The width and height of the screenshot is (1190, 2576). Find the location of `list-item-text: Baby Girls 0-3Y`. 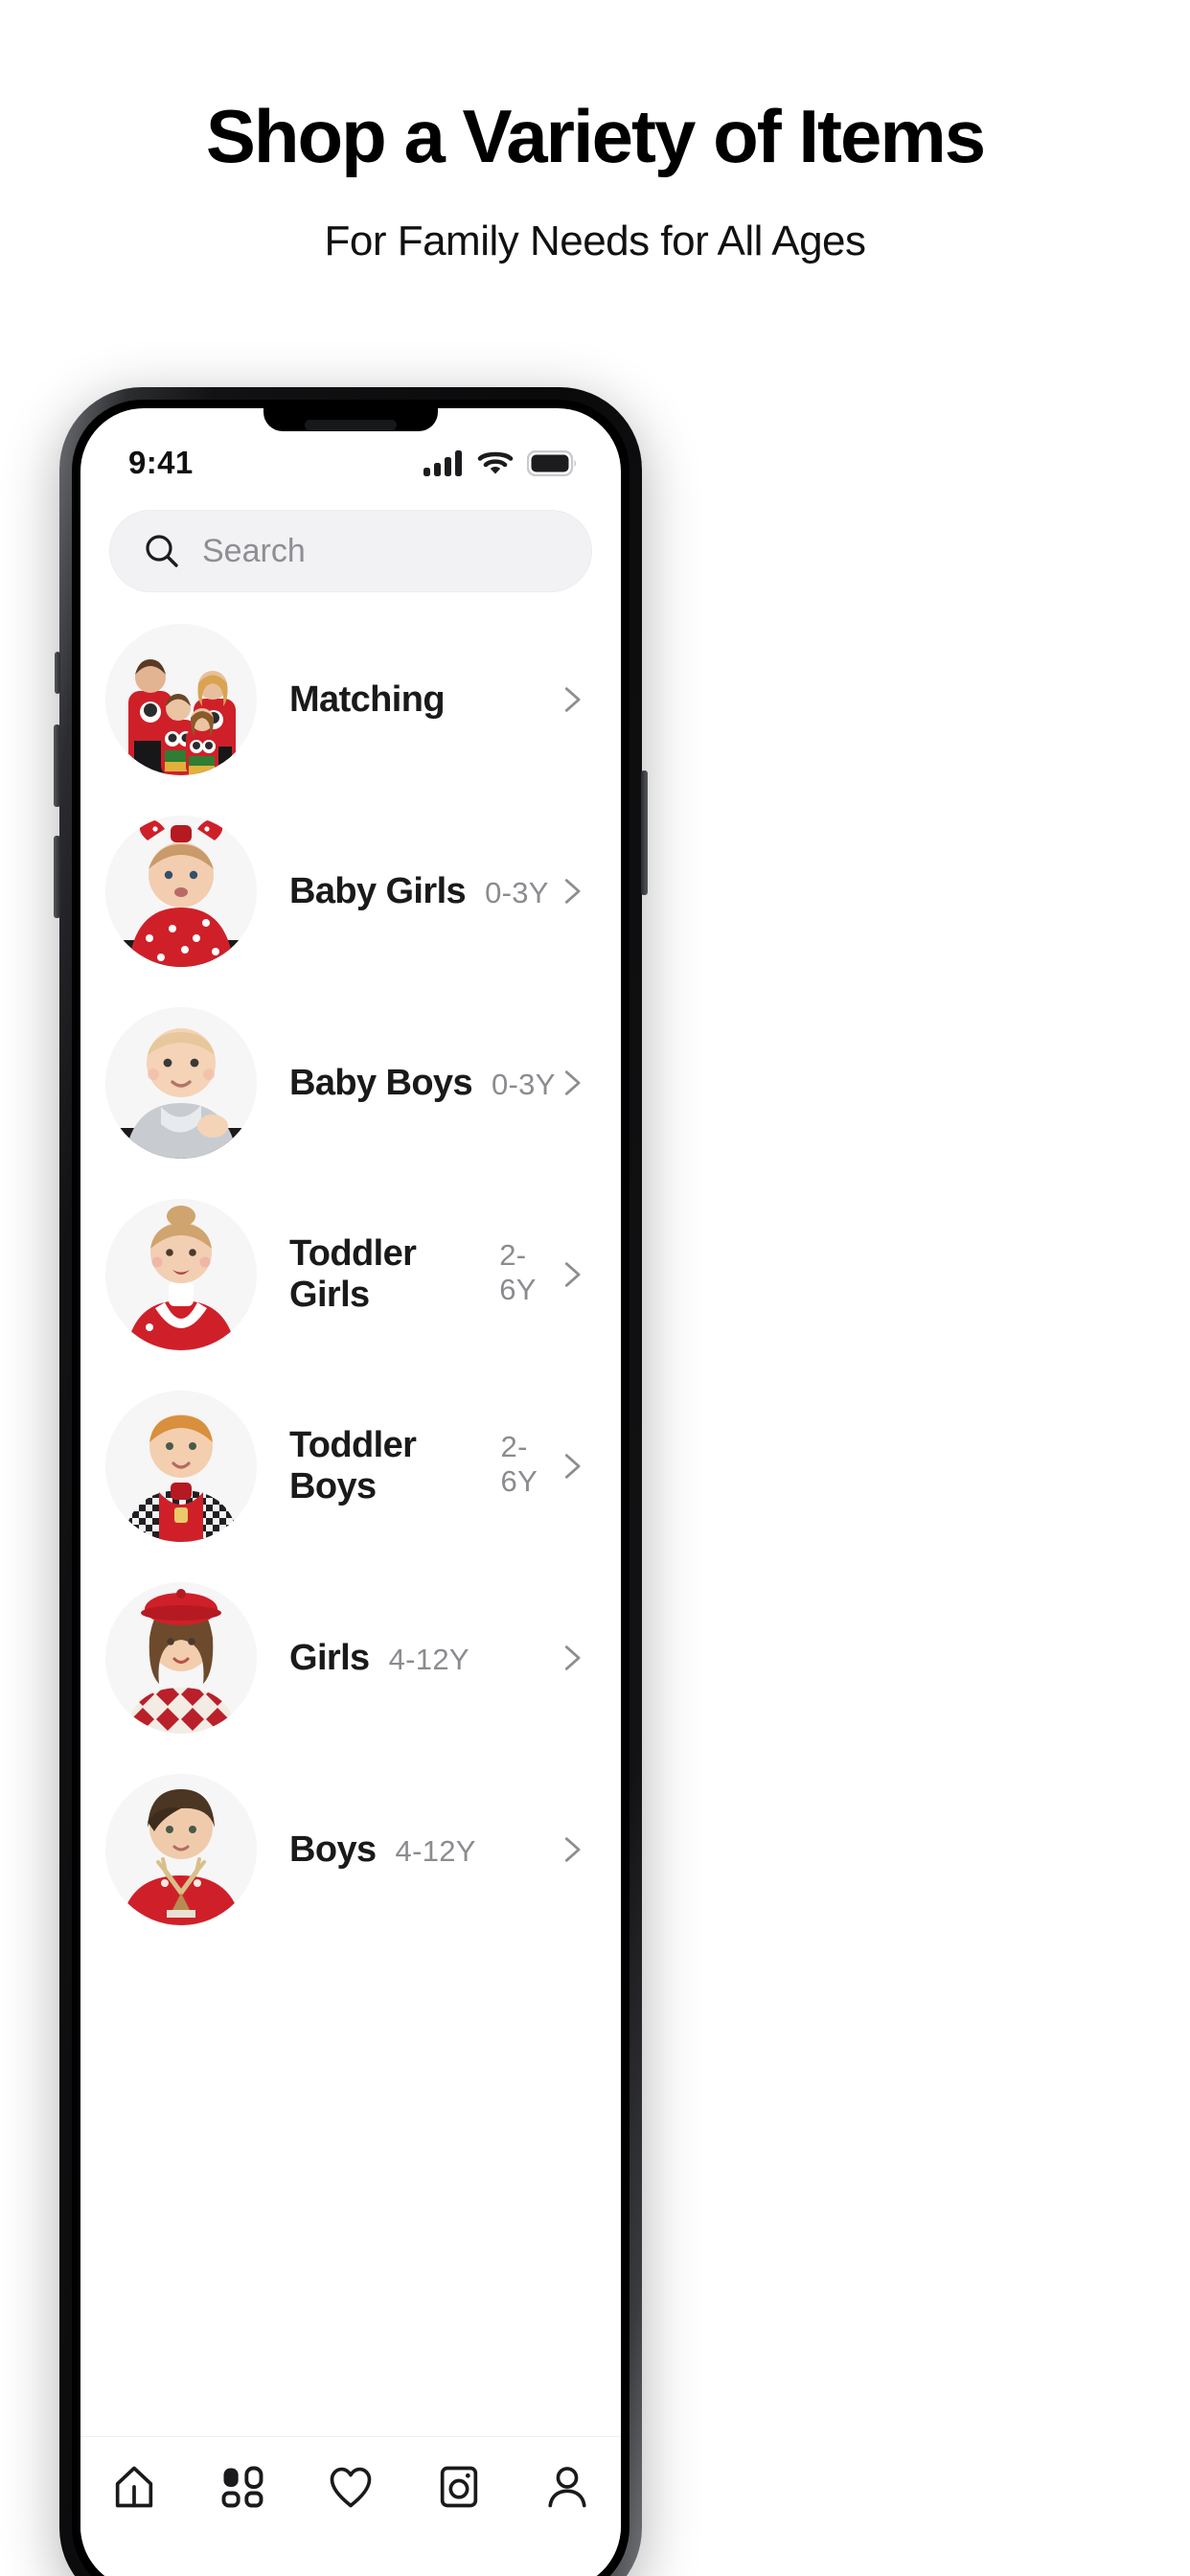

list-item-text: Baby Girls 0-3Y is located at coordinates (406, 891).